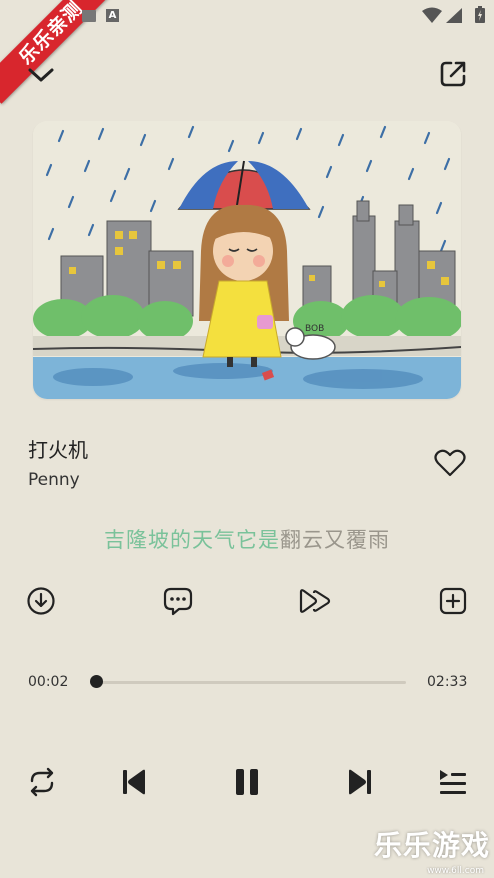 Image resolution: width=494 pixels, height=878 pixels. What do you see at coordinates (247, 52) in the screenshot?
I see `status-bar: 乐乐亲测 A` at bounding box center [247, 52].